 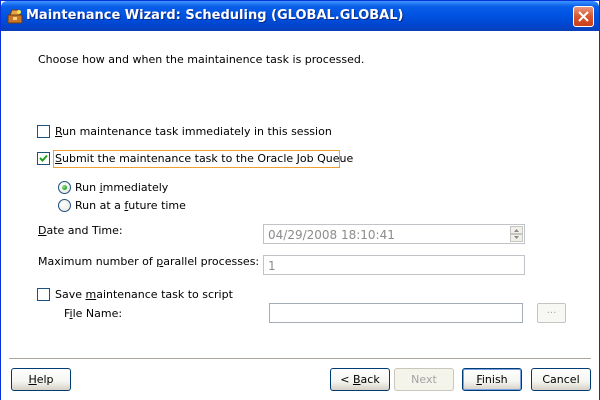 I want to click on up-arrow-icon, so click(x=516, y=230).